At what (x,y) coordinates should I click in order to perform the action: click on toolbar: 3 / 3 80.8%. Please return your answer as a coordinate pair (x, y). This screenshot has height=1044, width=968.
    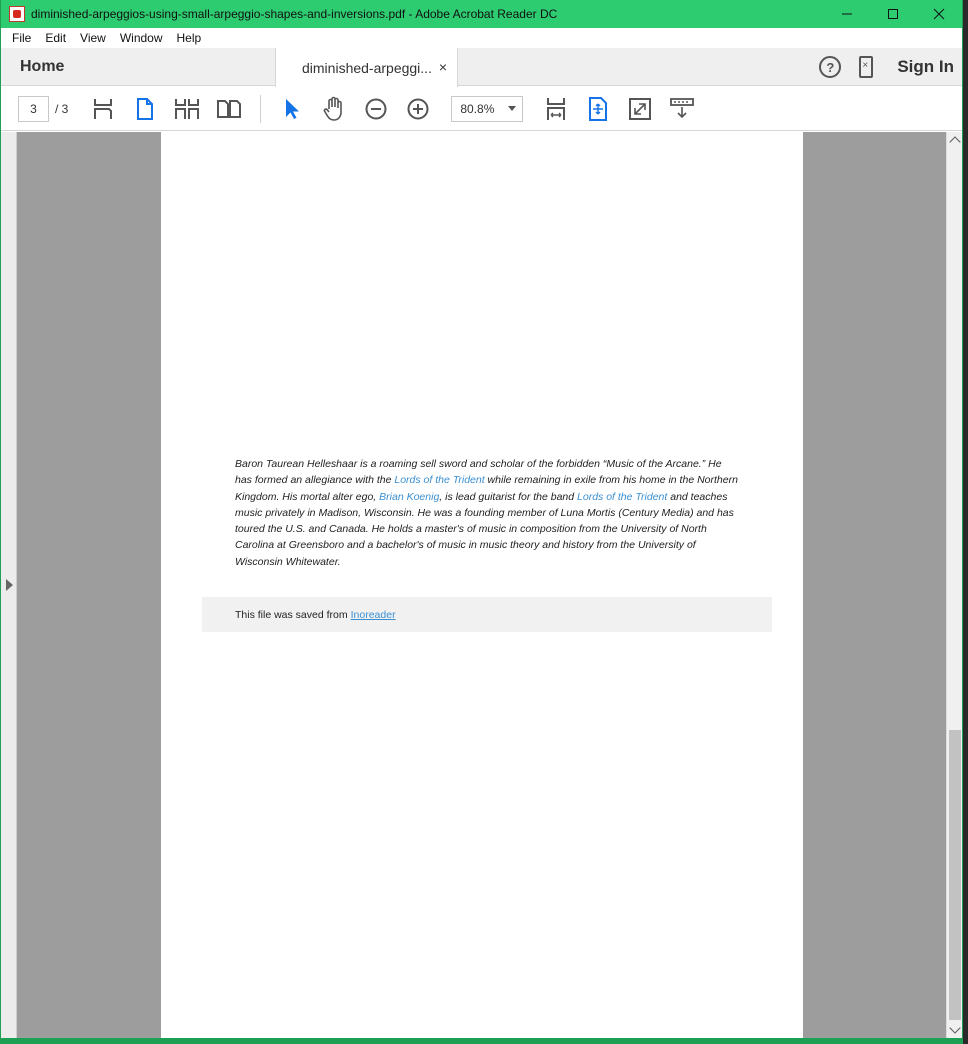
    Looking at the image, I should click on (481, 109).